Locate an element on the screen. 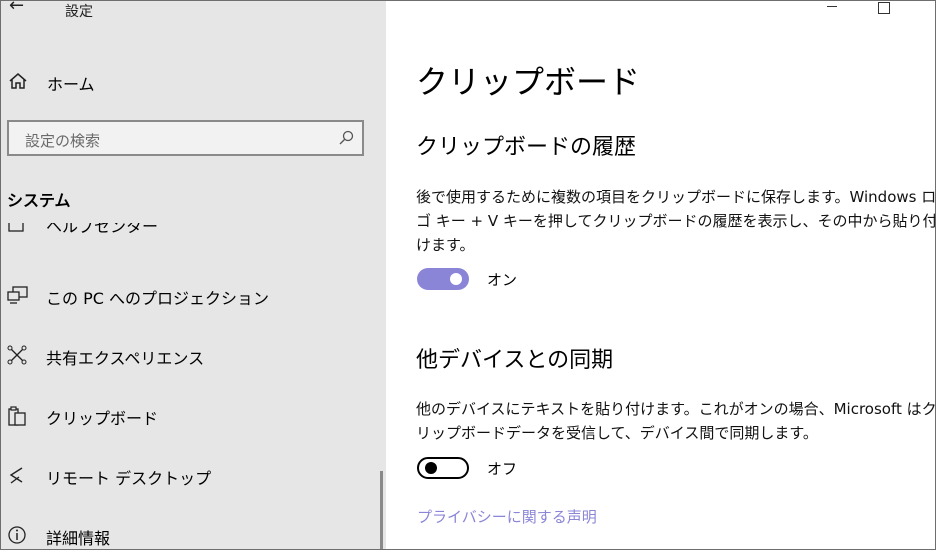 The height and width of the screenshot is (552, 938). nav-item-label: この PC へのプロジェクション is located at coordinates (157, 298).